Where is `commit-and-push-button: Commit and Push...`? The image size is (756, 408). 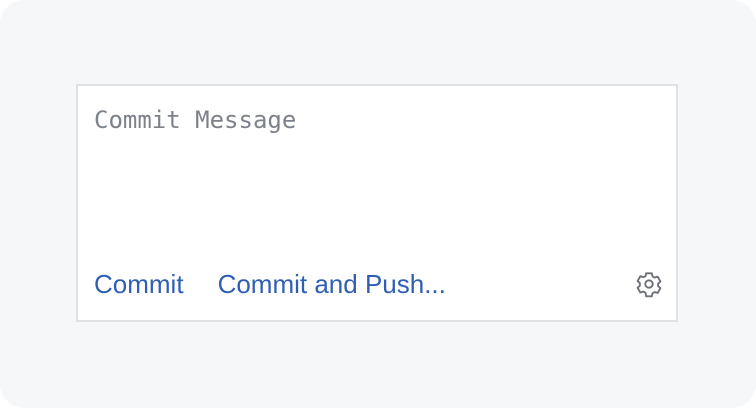
commit-and-push-button: Commit and Push... is located at coordinates (332, 284).